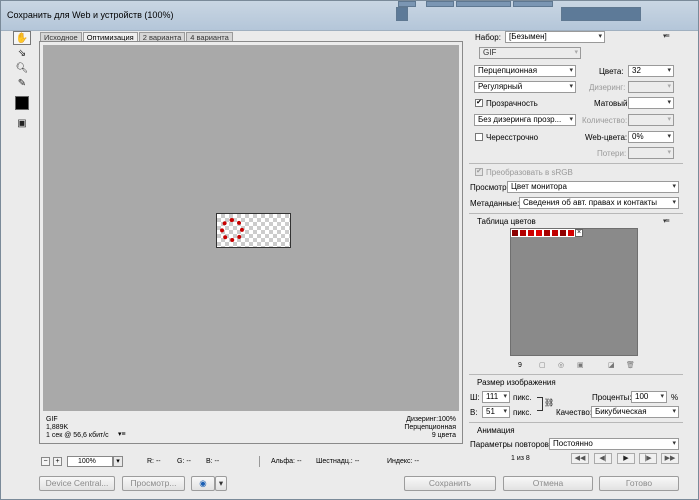 The image size is (699, 500). What do you see at coordinates (90, 15) in the screenshot?
I see `window-title: Сохранить для Web и устройств (100%)` at bounding box center [90, 15].